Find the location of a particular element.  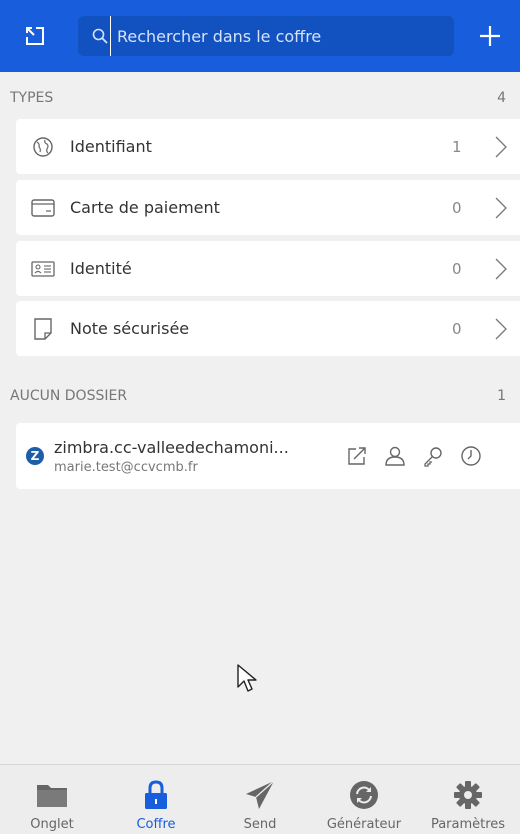

folder-icon is located at coordinates (52, 796).